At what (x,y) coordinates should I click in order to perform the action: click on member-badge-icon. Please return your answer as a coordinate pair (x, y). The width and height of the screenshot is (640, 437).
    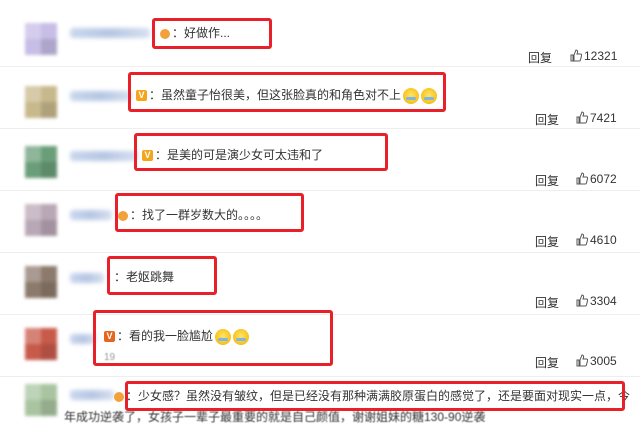
    Looking at the image, I should click on (119, 396).